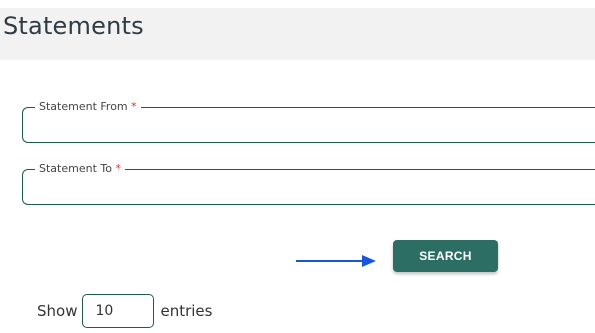 Image resolution: width=595 pixels, height=333 pixels. I want to click on statement-to-field: Statement To *, so click(308, 184).